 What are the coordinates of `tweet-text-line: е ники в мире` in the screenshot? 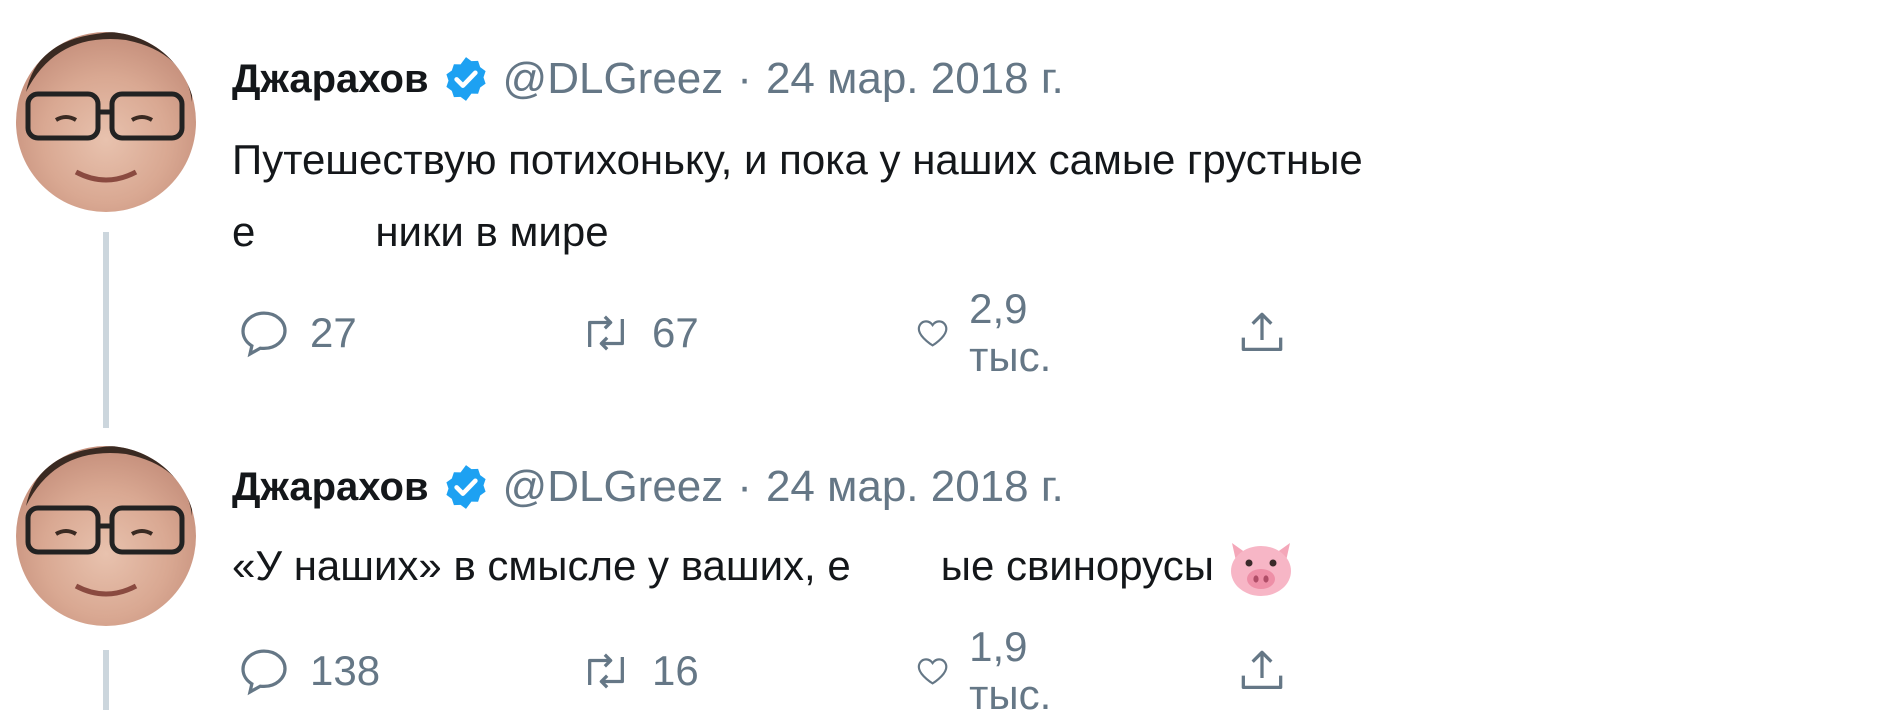 It's located at (982, 232).